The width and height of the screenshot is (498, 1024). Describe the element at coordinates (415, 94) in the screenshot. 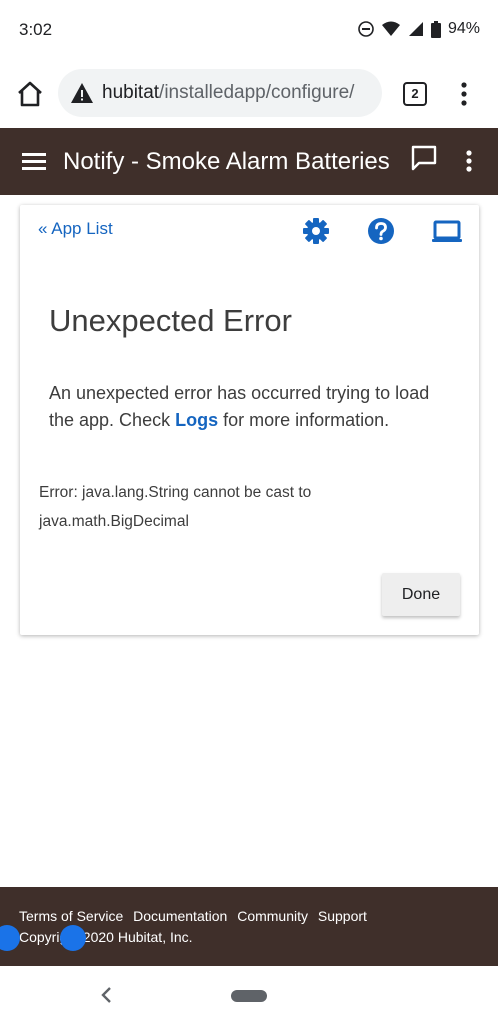

I see `tab-switcher-button: 2` at that location.